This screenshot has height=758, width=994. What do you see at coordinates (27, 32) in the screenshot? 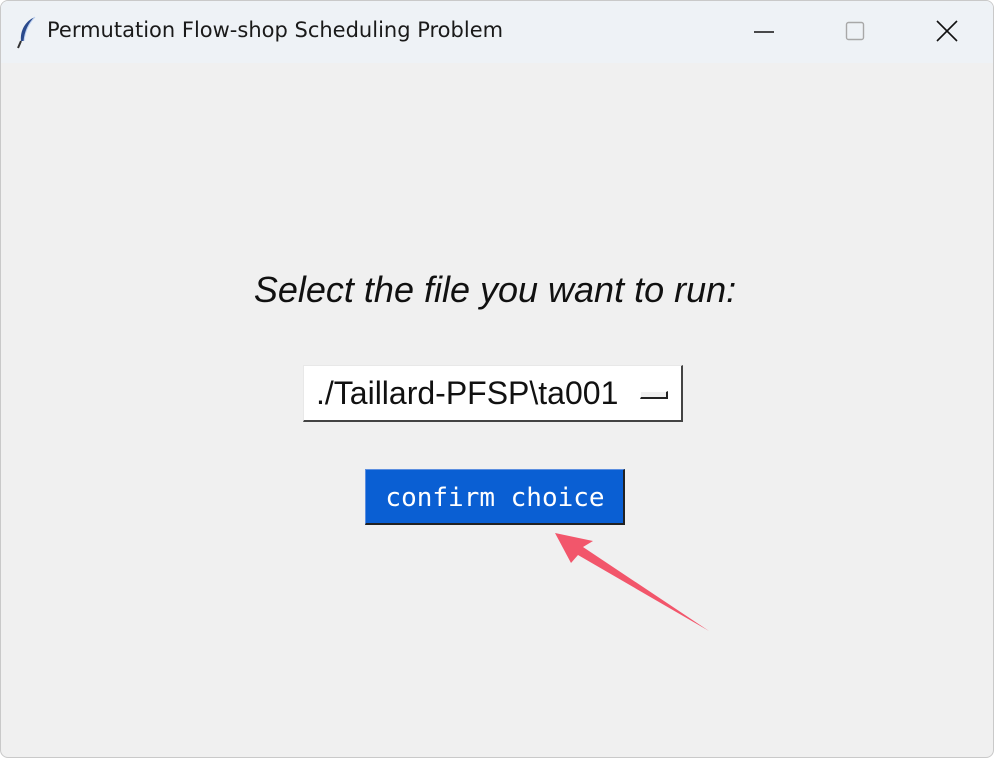
I see `feather-icon` at bounding box center [27, 32].